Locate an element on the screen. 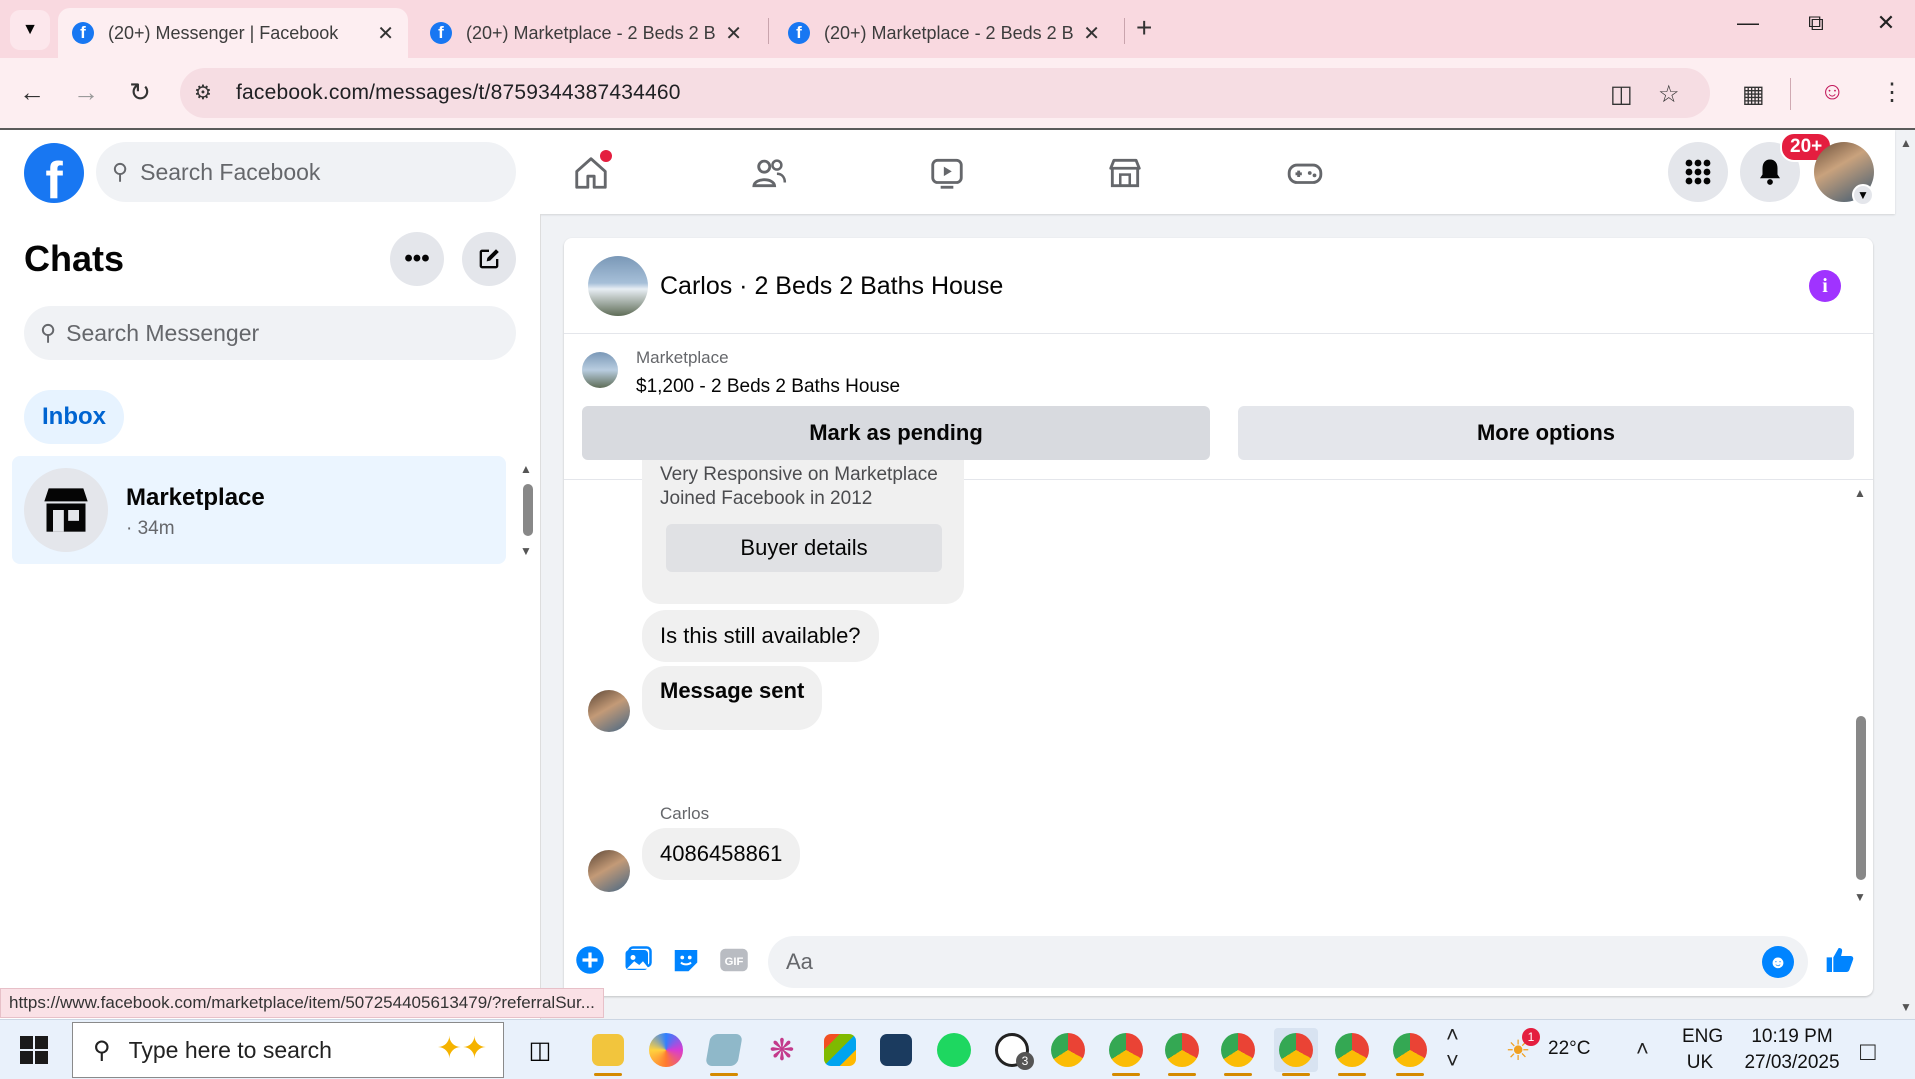 This screenshot has width=1915, height=1079. copilot-icon is located at coordinates (666, 1050).